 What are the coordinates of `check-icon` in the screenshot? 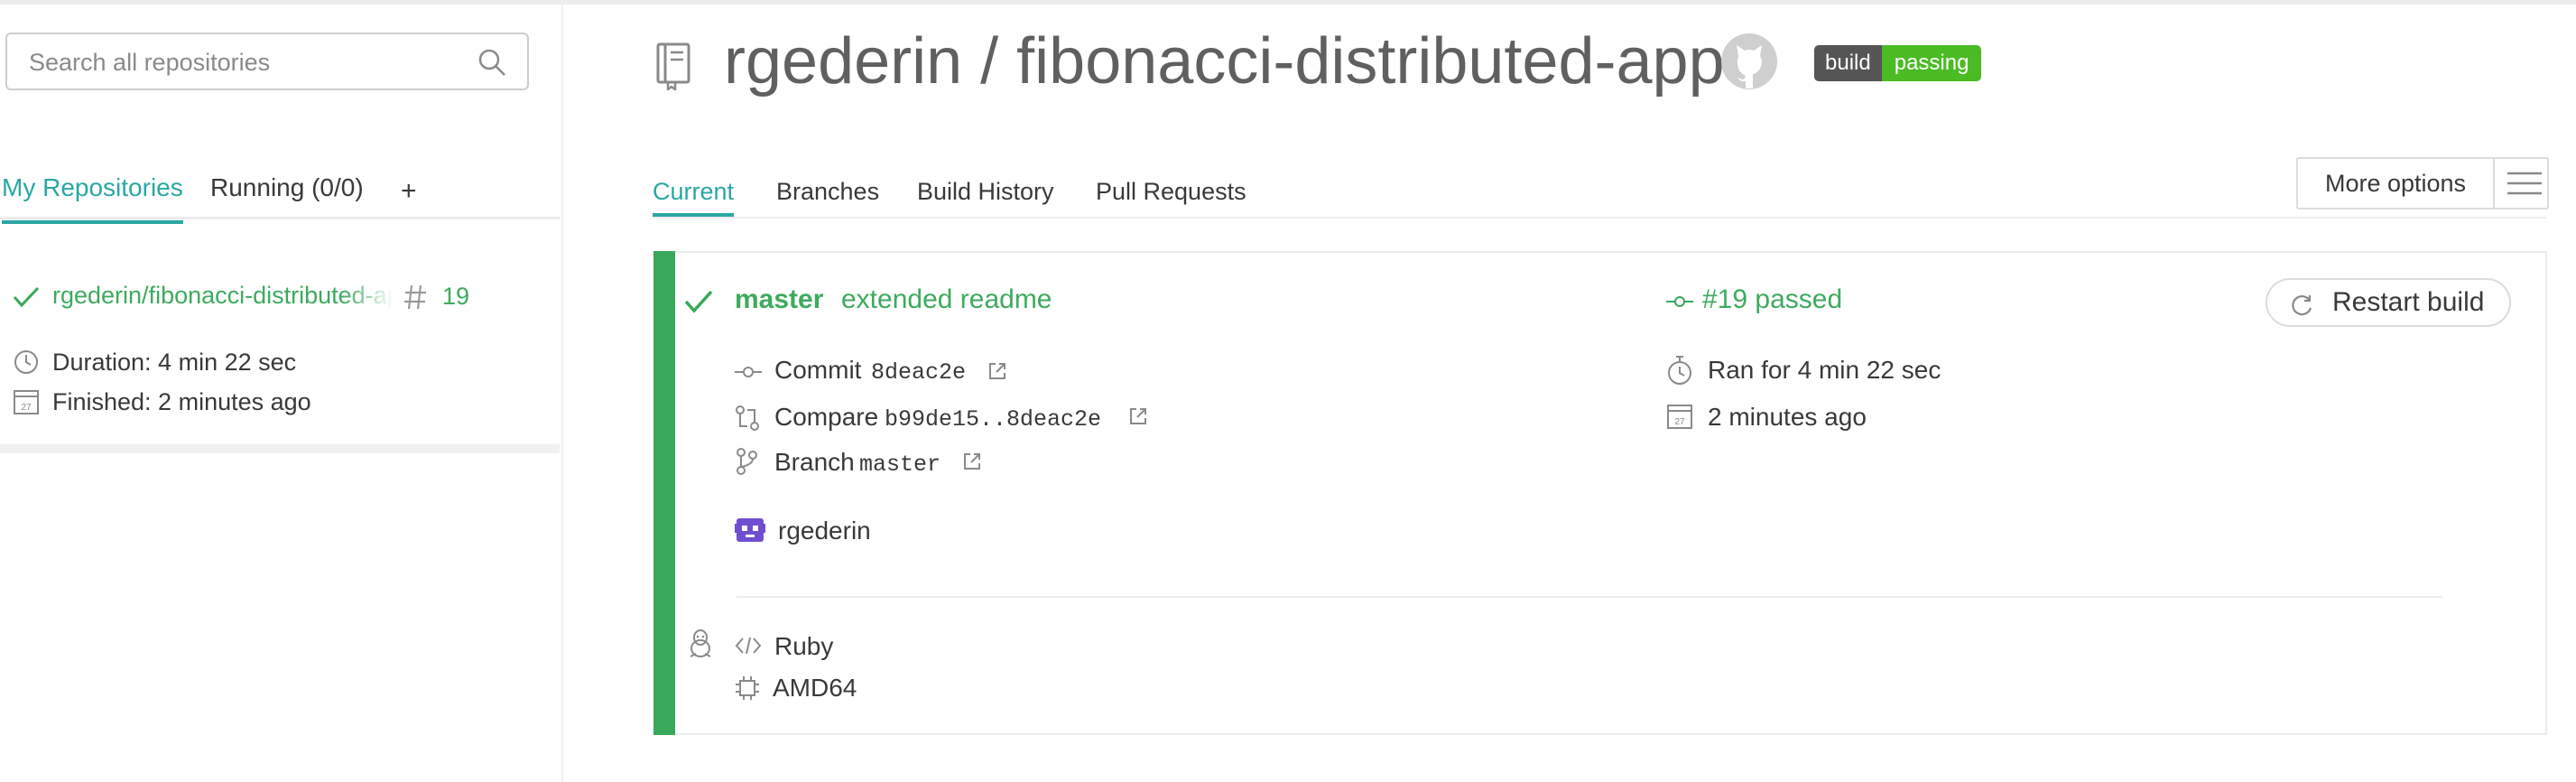 It's located at (26, 297).